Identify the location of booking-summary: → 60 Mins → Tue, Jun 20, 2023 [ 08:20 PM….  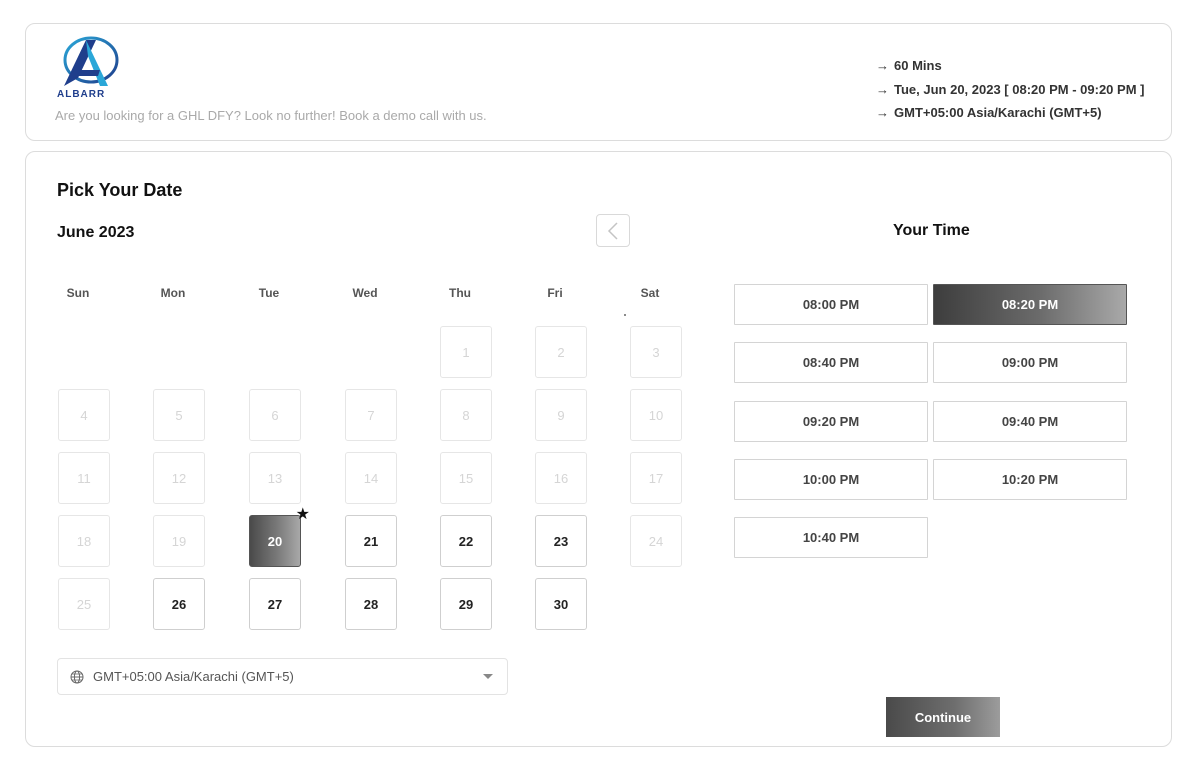
(1010, 89).